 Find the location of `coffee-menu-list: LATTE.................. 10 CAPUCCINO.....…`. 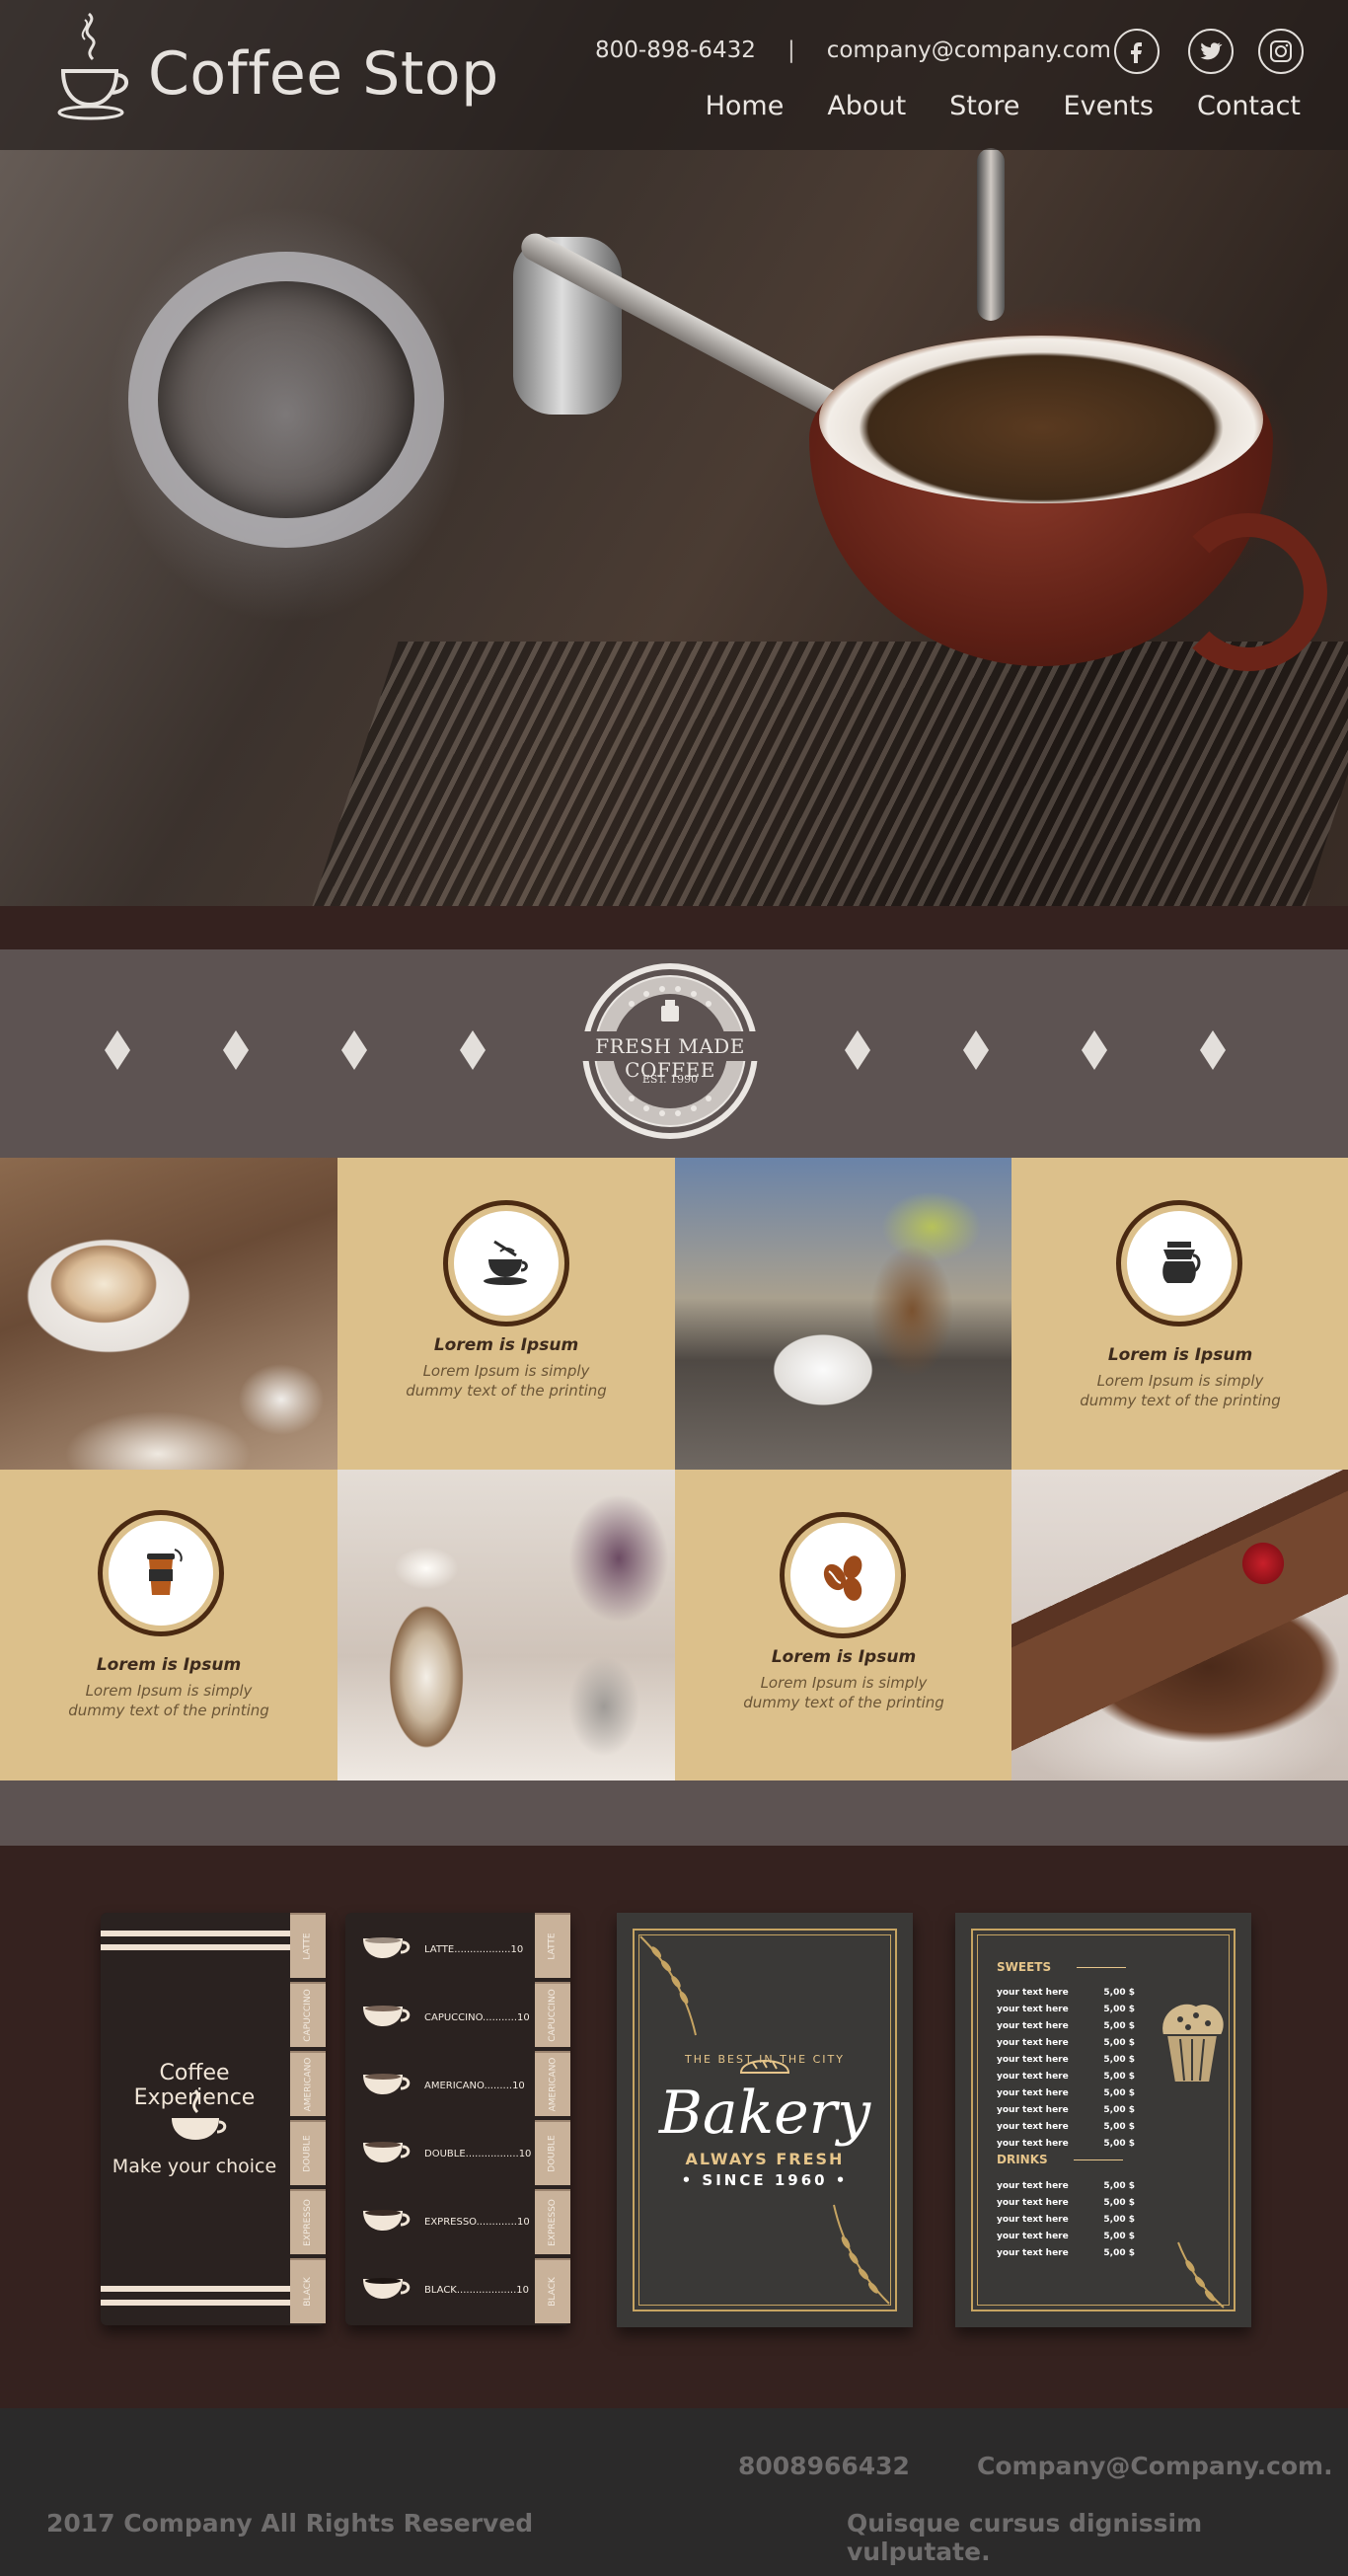

coffee-menu-list: LATTE.................. 10 CAPUCCINO.....… is located at coordinates (457, 2119).